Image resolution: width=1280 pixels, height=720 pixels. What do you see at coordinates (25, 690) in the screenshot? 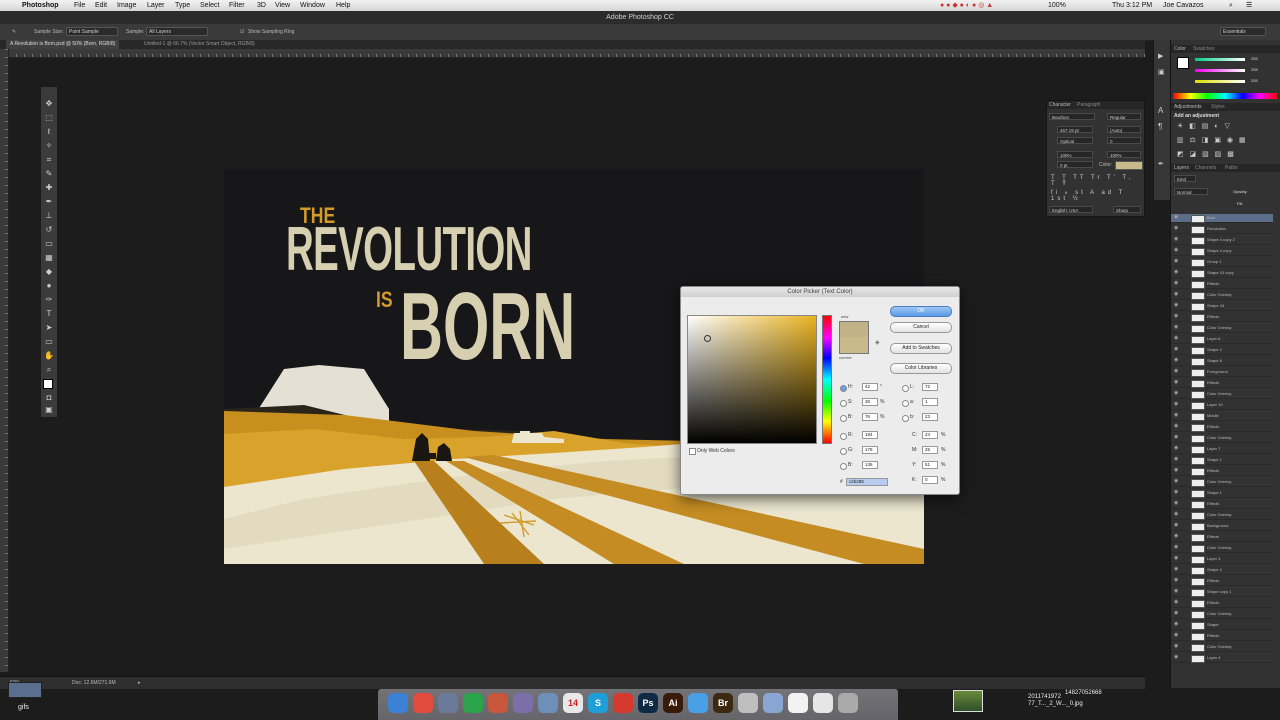
I see `desktop-folder-gifs` at bounding box center [25, 690].